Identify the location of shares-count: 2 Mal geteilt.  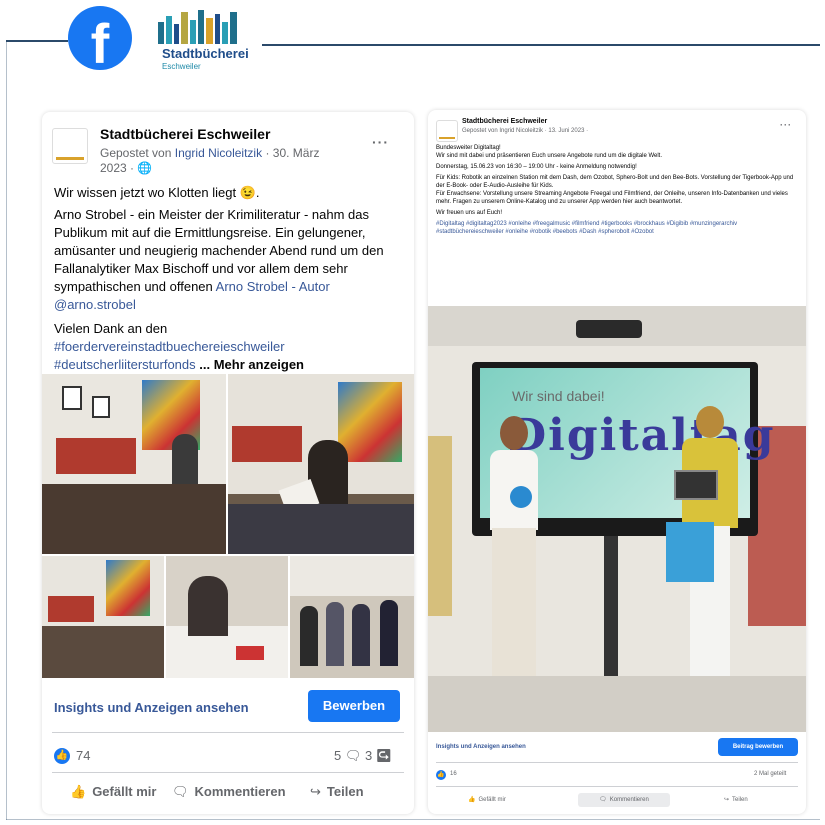
(770, 774).